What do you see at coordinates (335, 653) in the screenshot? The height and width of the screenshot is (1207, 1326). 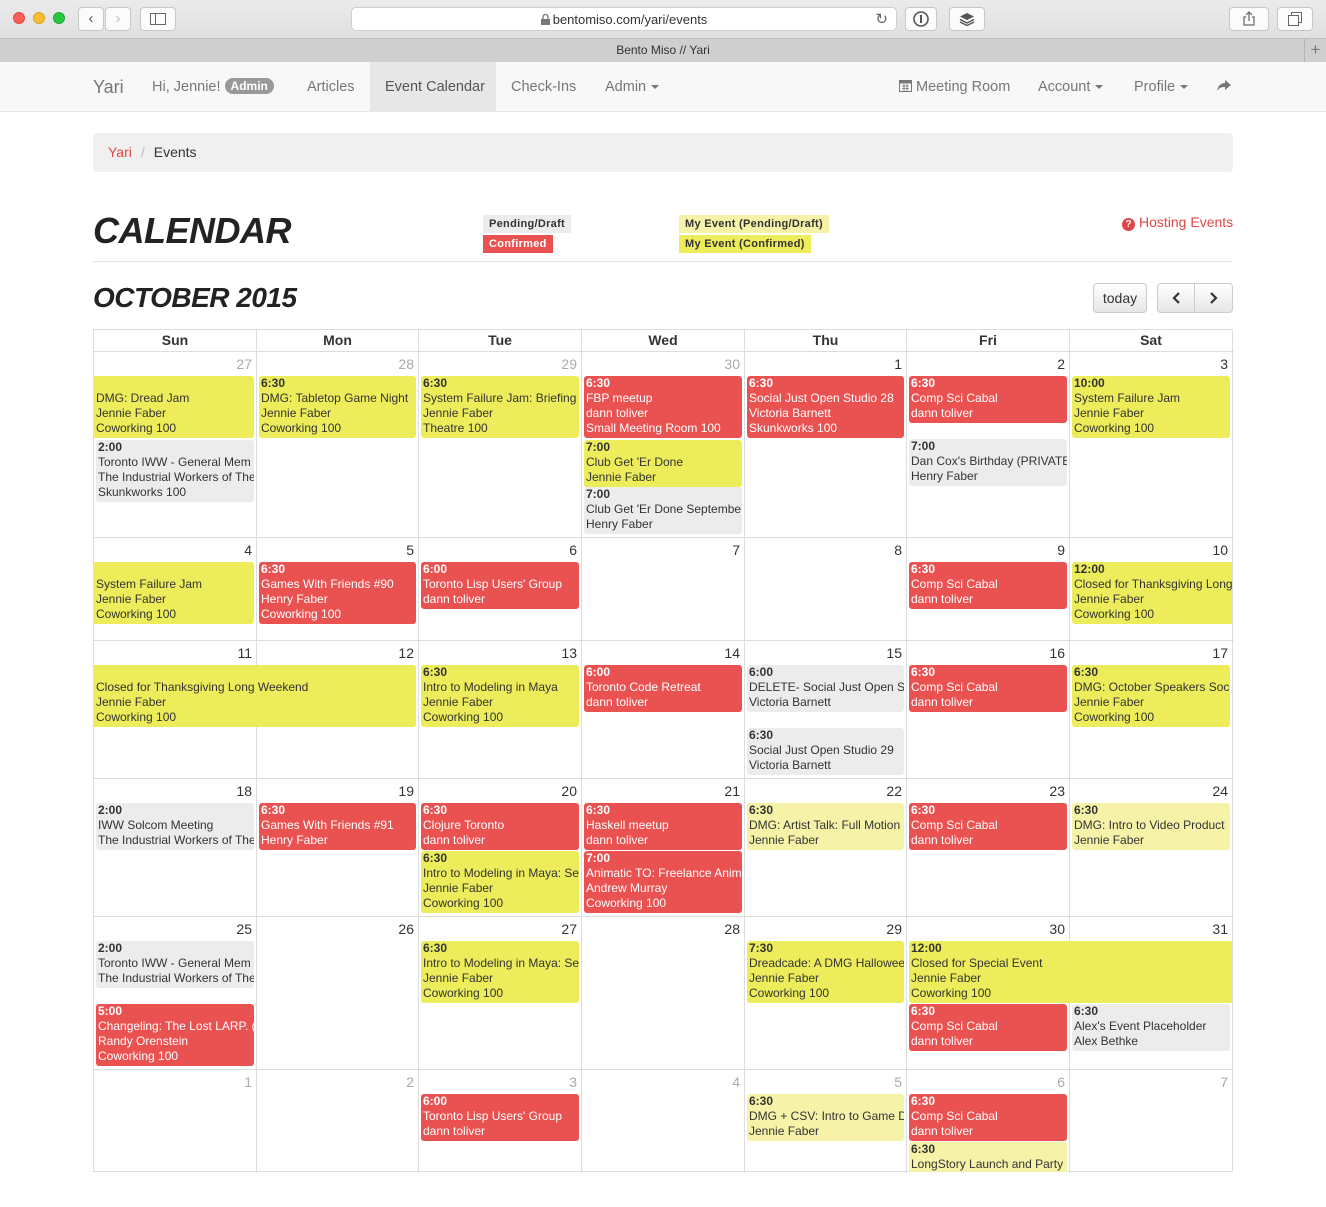 I see `day-number: 12` at bounding box center [335, 653].